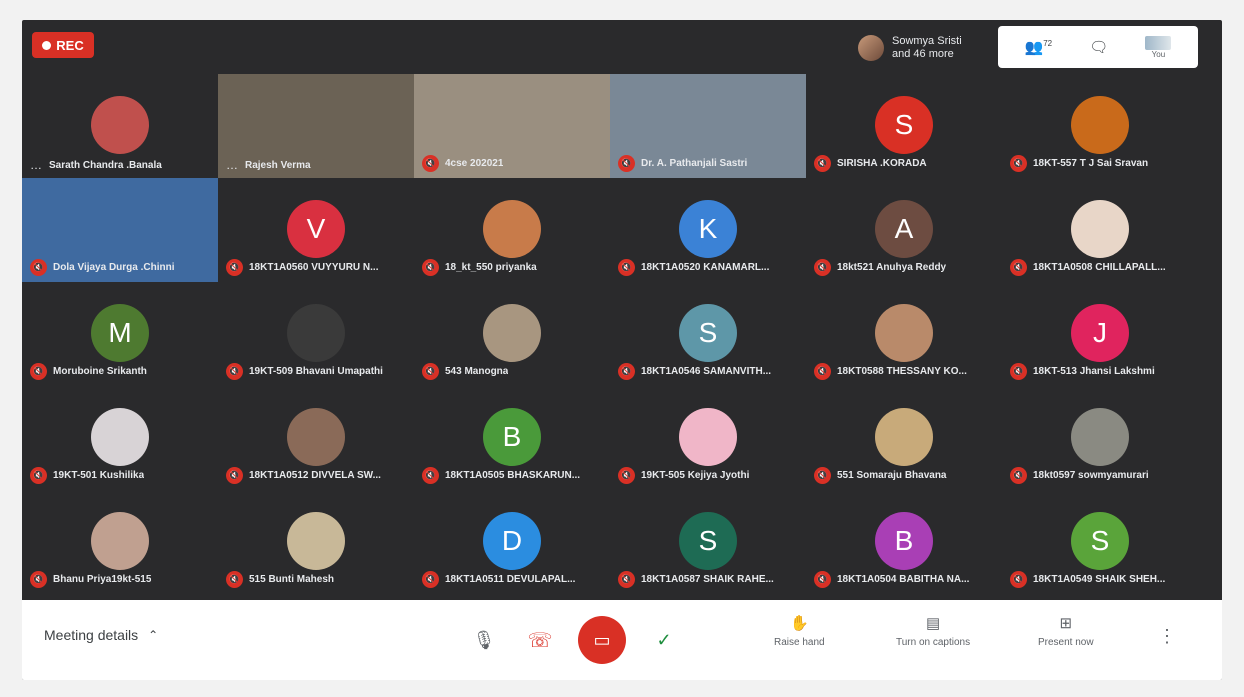 The height and width of the screenshot is (697, 1244). What do you see at coordinates (1039, 47) in the screenshot?
I see `people-button: 👥72` at bounding box center [1039, 47].